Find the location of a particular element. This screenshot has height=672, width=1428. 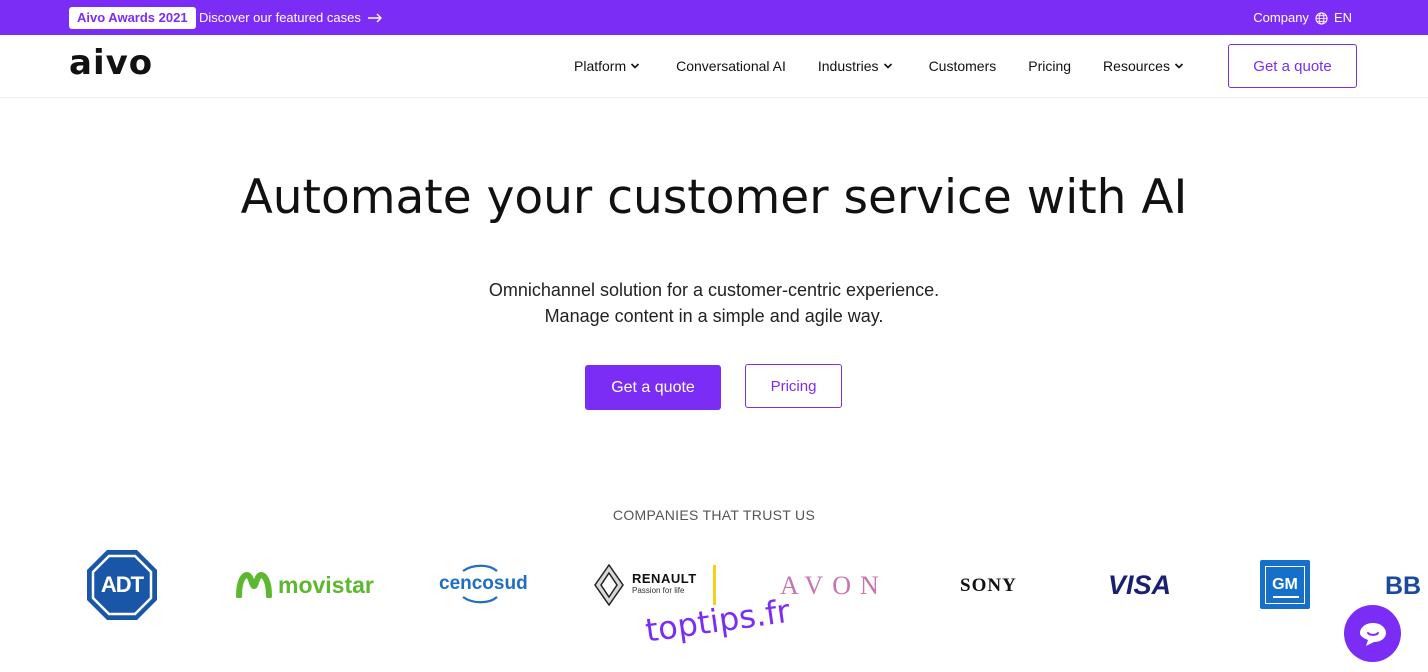

chat-widget-button is located at coordinates (1372, 633).